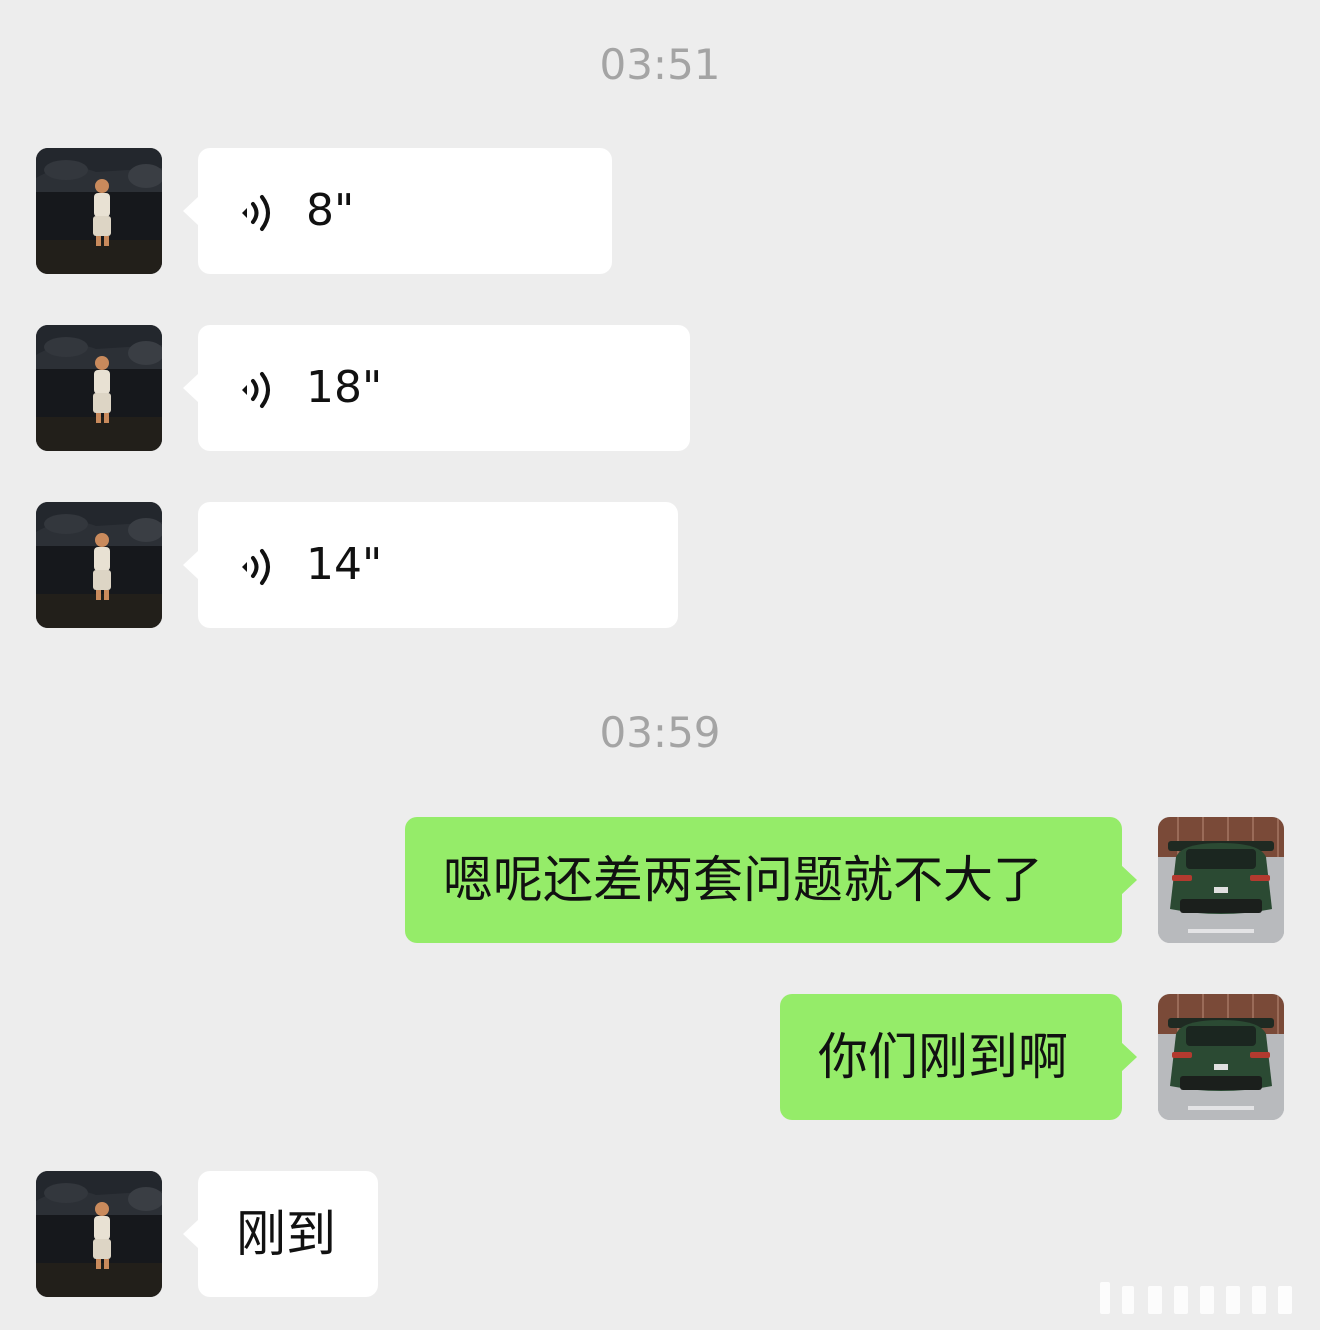 The height and width of the screenshot is (1330, 1320). I want to click on message-text: 刚到, so click(286, 1234).